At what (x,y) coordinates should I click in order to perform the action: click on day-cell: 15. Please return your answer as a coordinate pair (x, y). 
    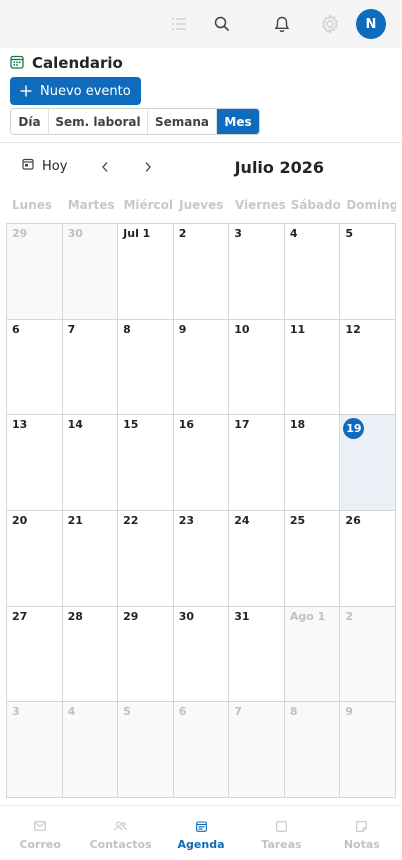
    Looking at the image, I should click on (146, 463).